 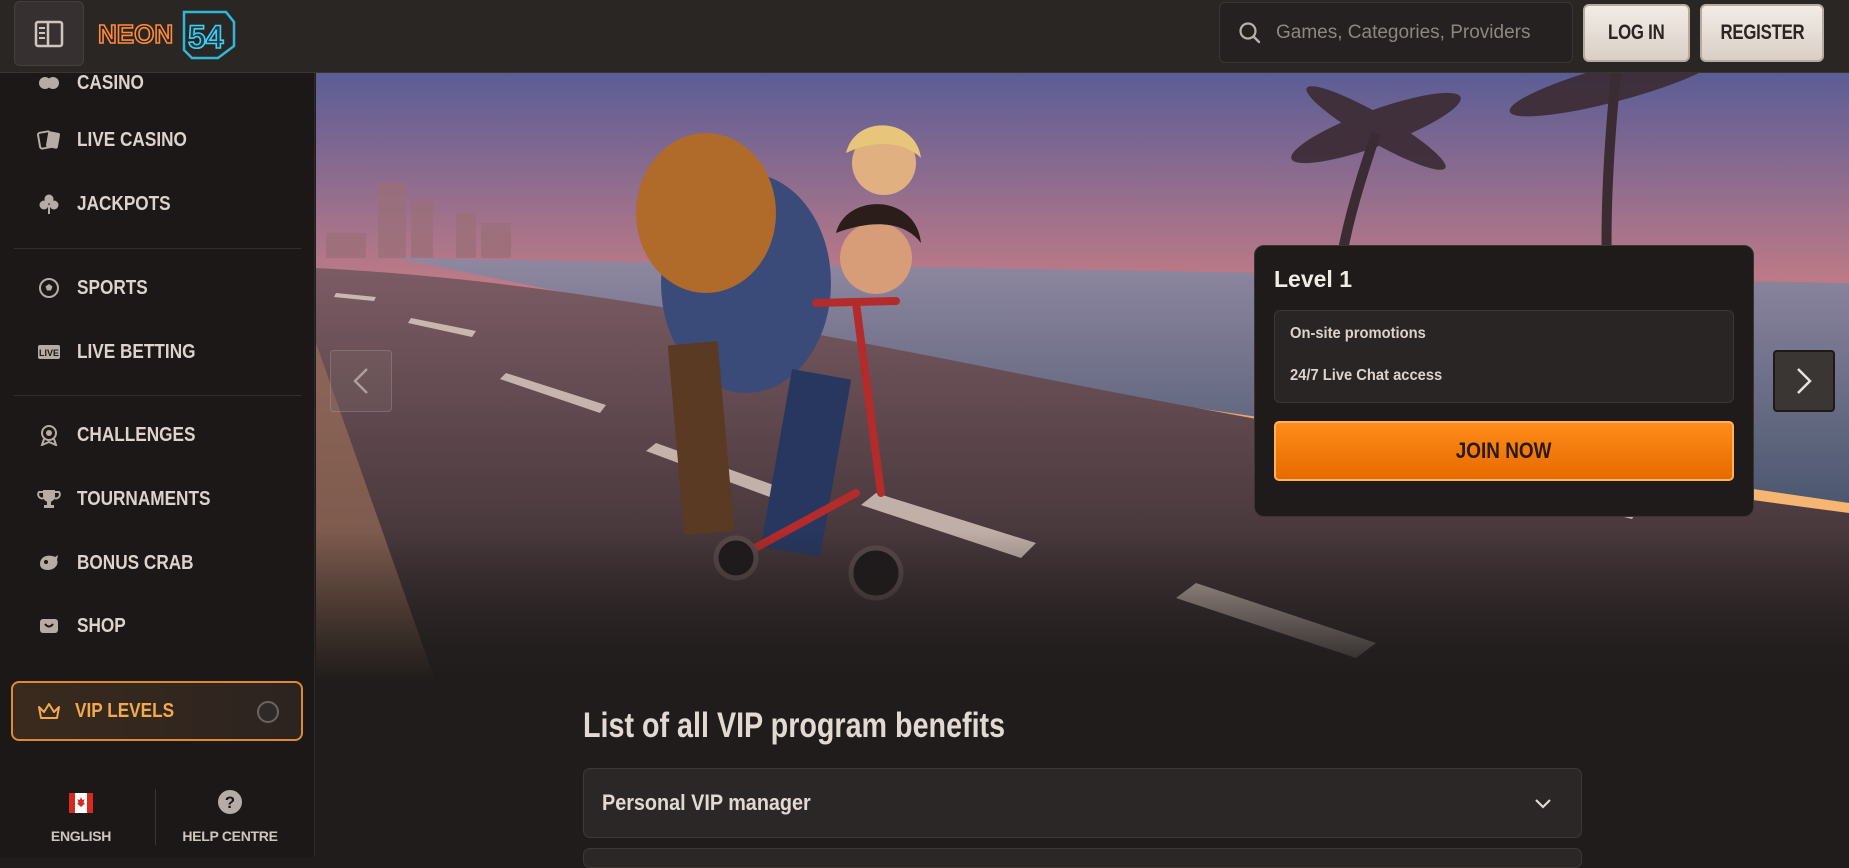 I want to click on carousel-next-button, so click(x=1804, y=381).